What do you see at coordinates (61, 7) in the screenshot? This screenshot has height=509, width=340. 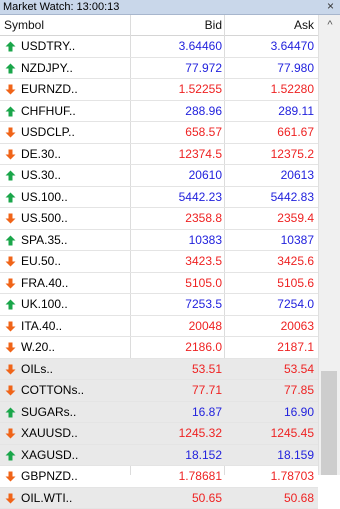 I see `window-title: Market Watch: 13:00:13` at bounding box center [61, 7].